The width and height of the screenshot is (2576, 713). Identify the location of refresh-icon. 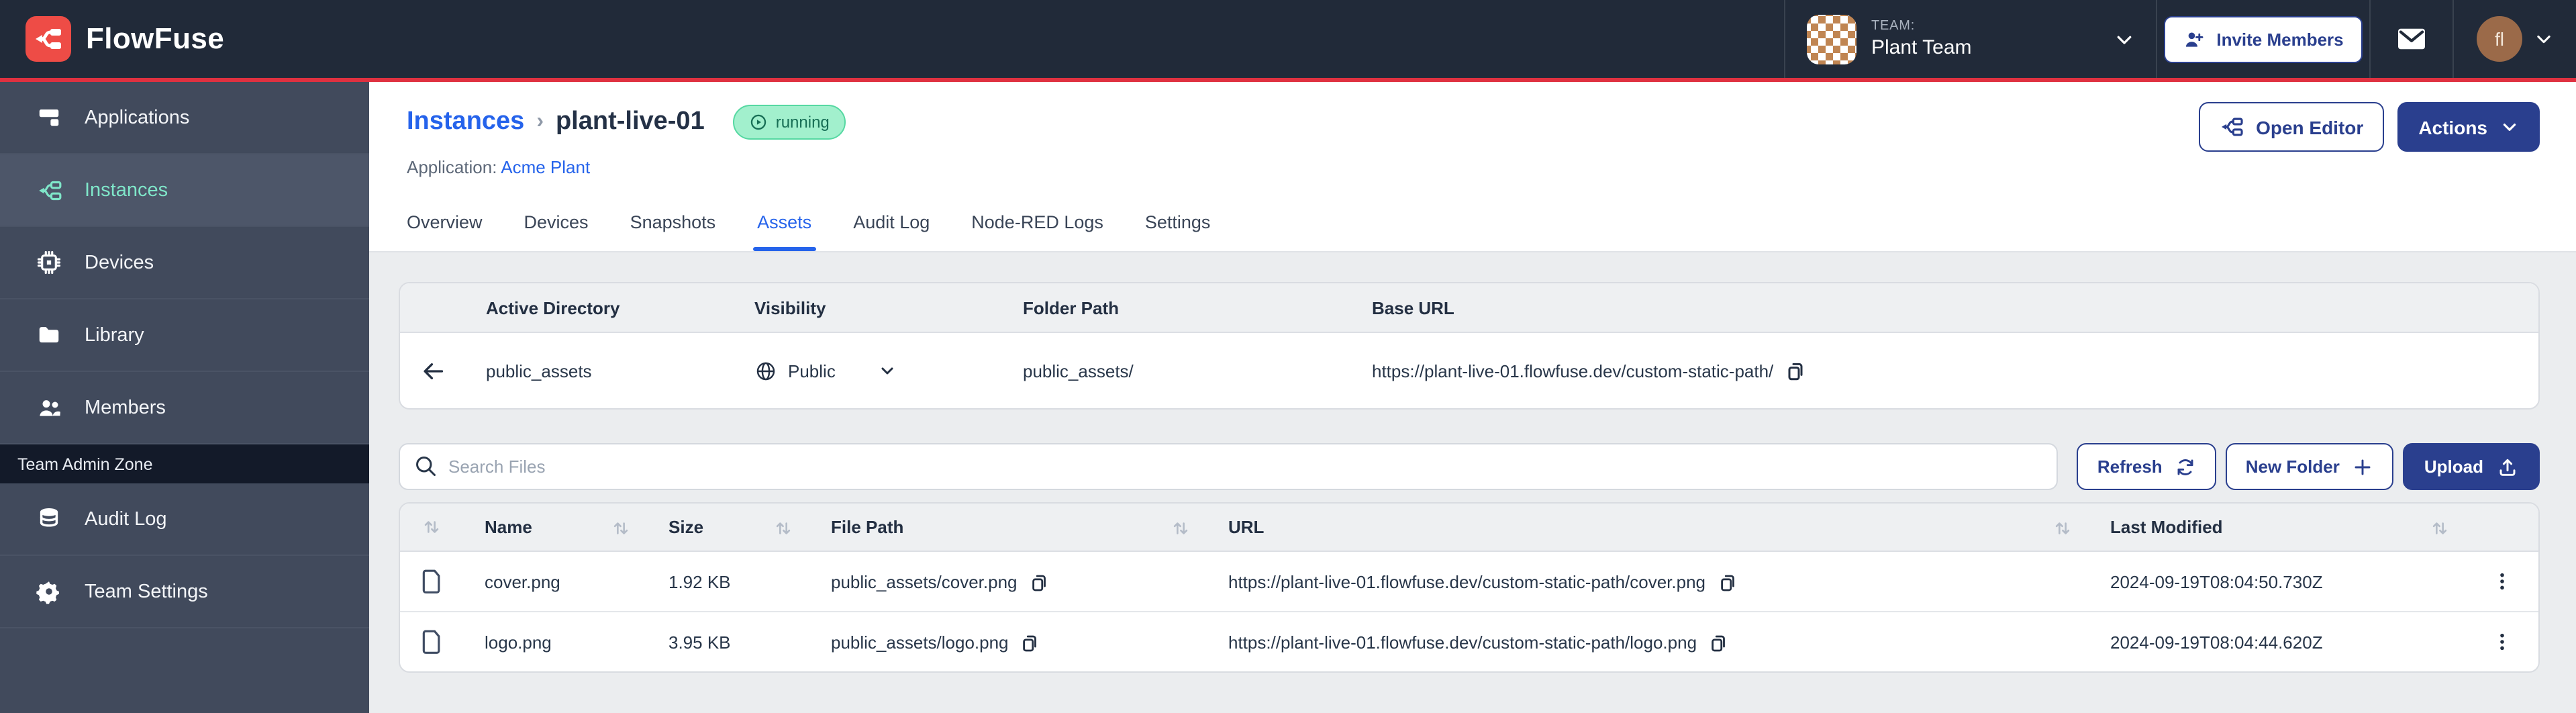
(2185, 466).